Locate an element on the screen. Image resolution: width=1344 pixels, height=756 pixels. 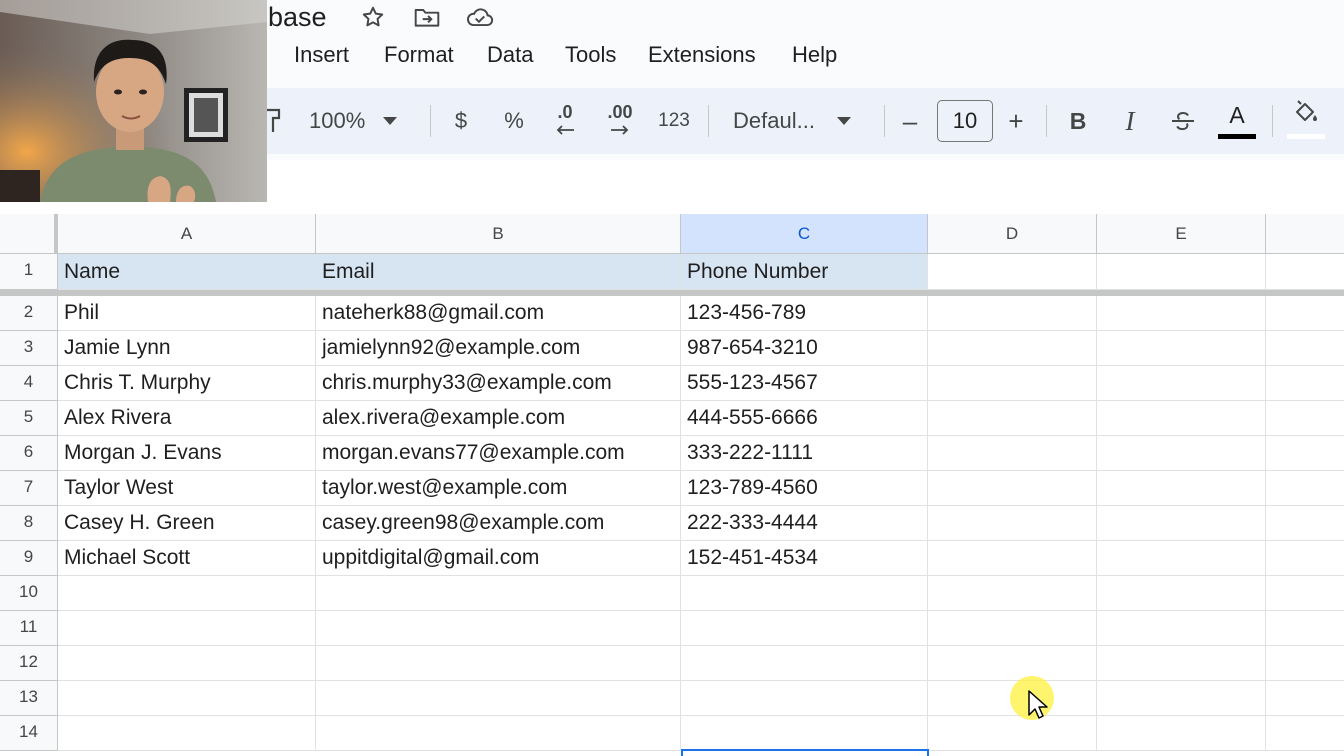
font-size-input: 10 is located at coordinates (965, 121).